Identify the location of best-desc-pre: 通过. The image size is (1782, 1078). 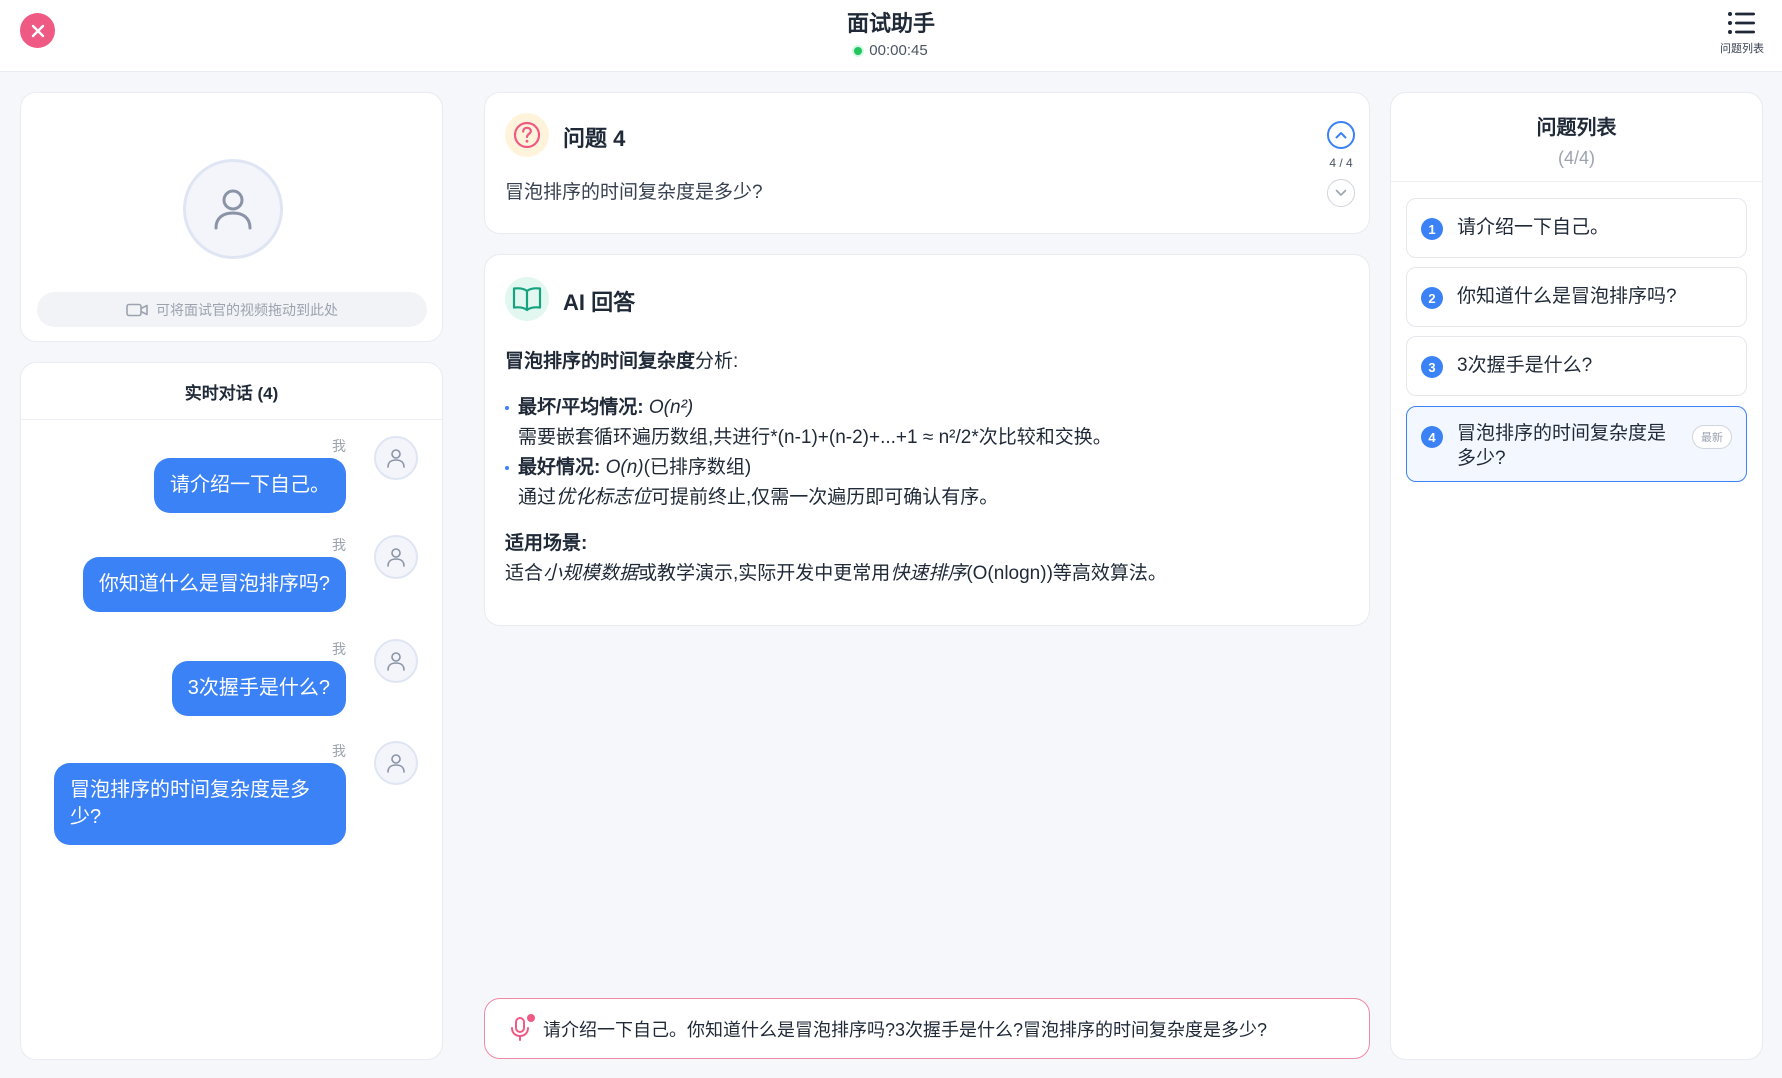
(537, 497).